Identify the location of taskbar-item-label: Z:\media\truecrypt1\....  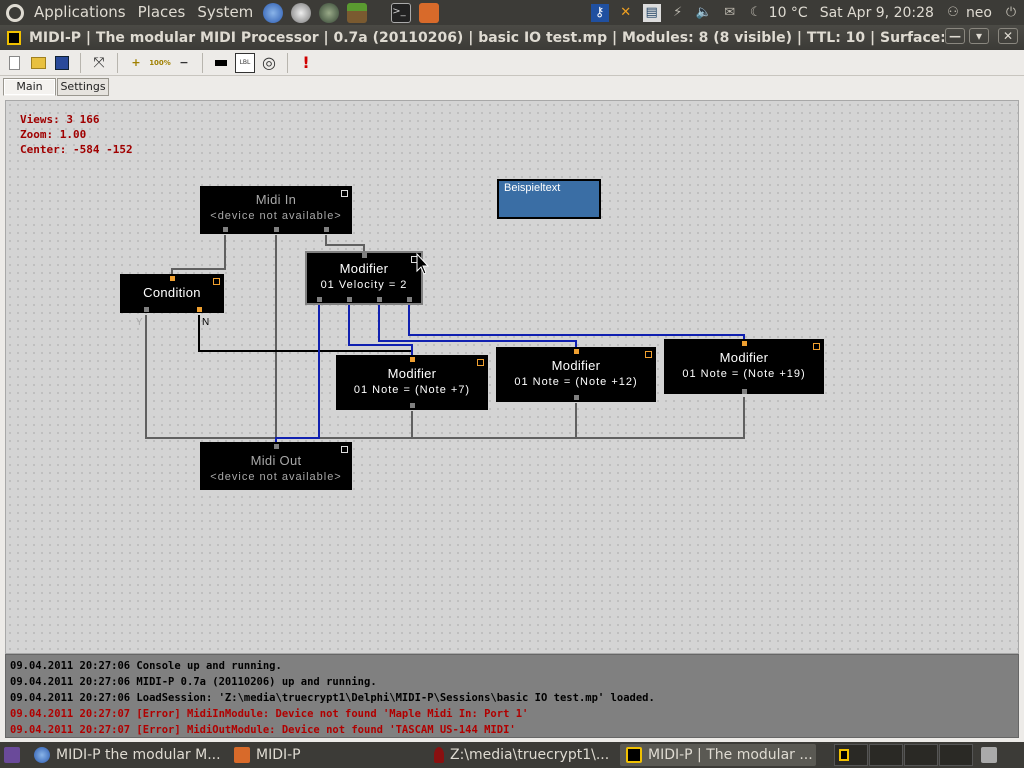
(530, 755).